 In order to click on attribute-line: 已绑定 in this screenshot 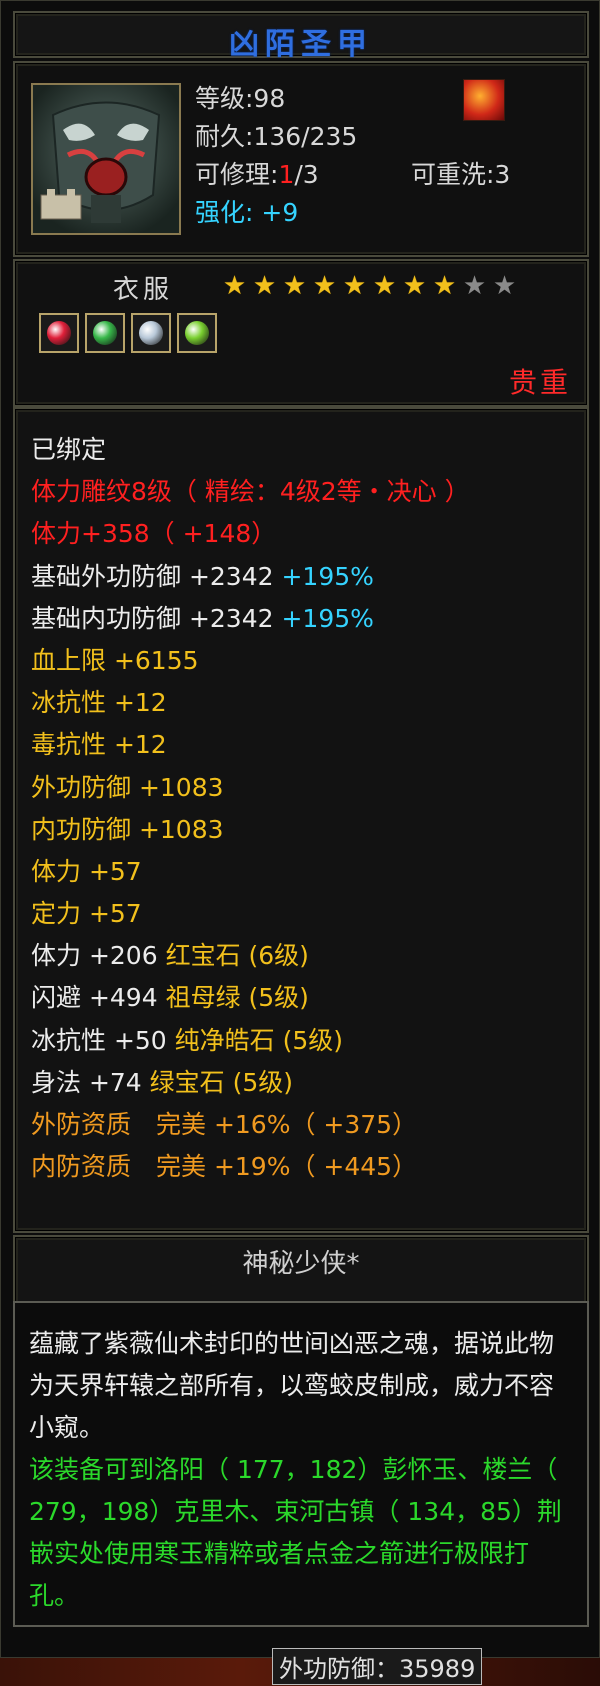, I will do `click(69, 449)`.